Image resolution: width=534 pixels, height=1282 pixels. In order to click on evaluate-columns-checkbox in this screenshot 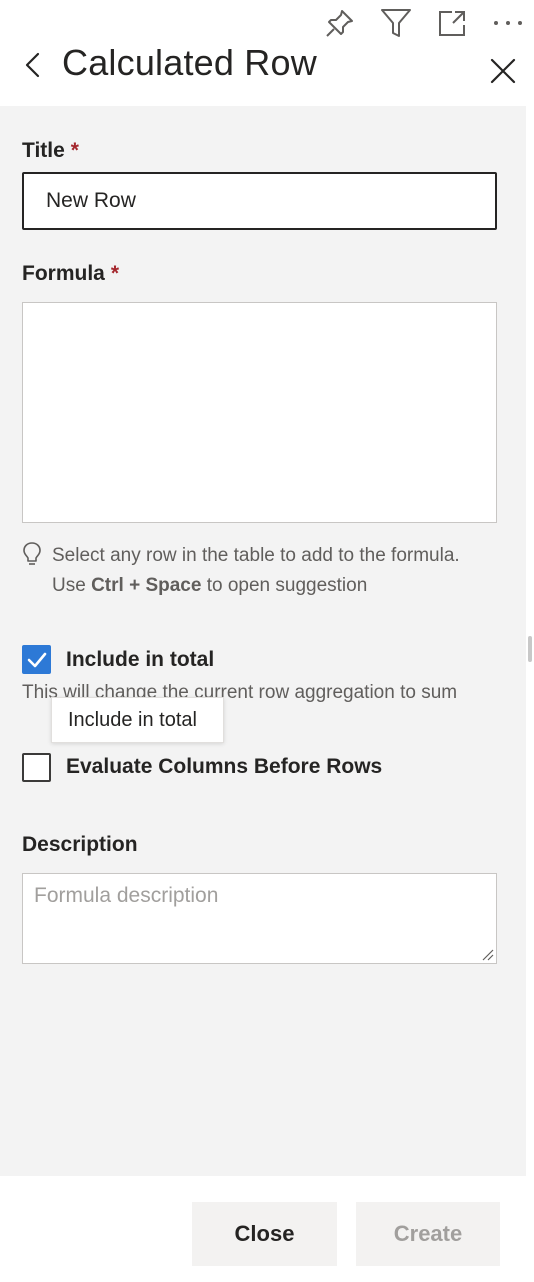, I will do `click(36, 767)`.